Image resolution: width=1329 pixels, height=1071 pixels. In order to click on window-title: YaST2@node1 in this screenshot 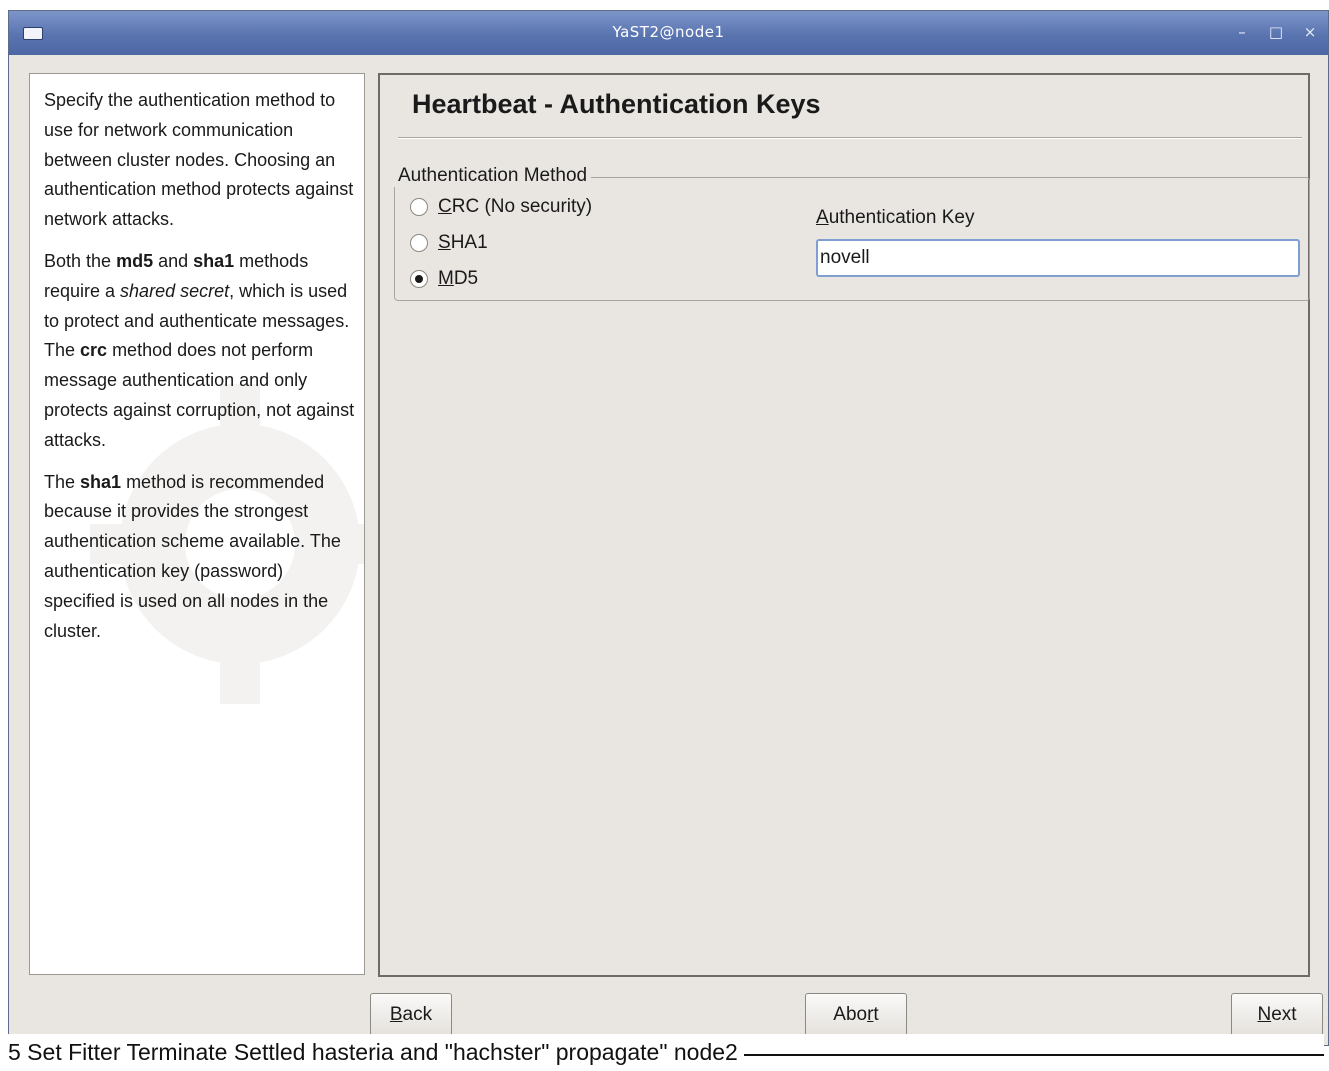, I will do `click(668, 32)`.